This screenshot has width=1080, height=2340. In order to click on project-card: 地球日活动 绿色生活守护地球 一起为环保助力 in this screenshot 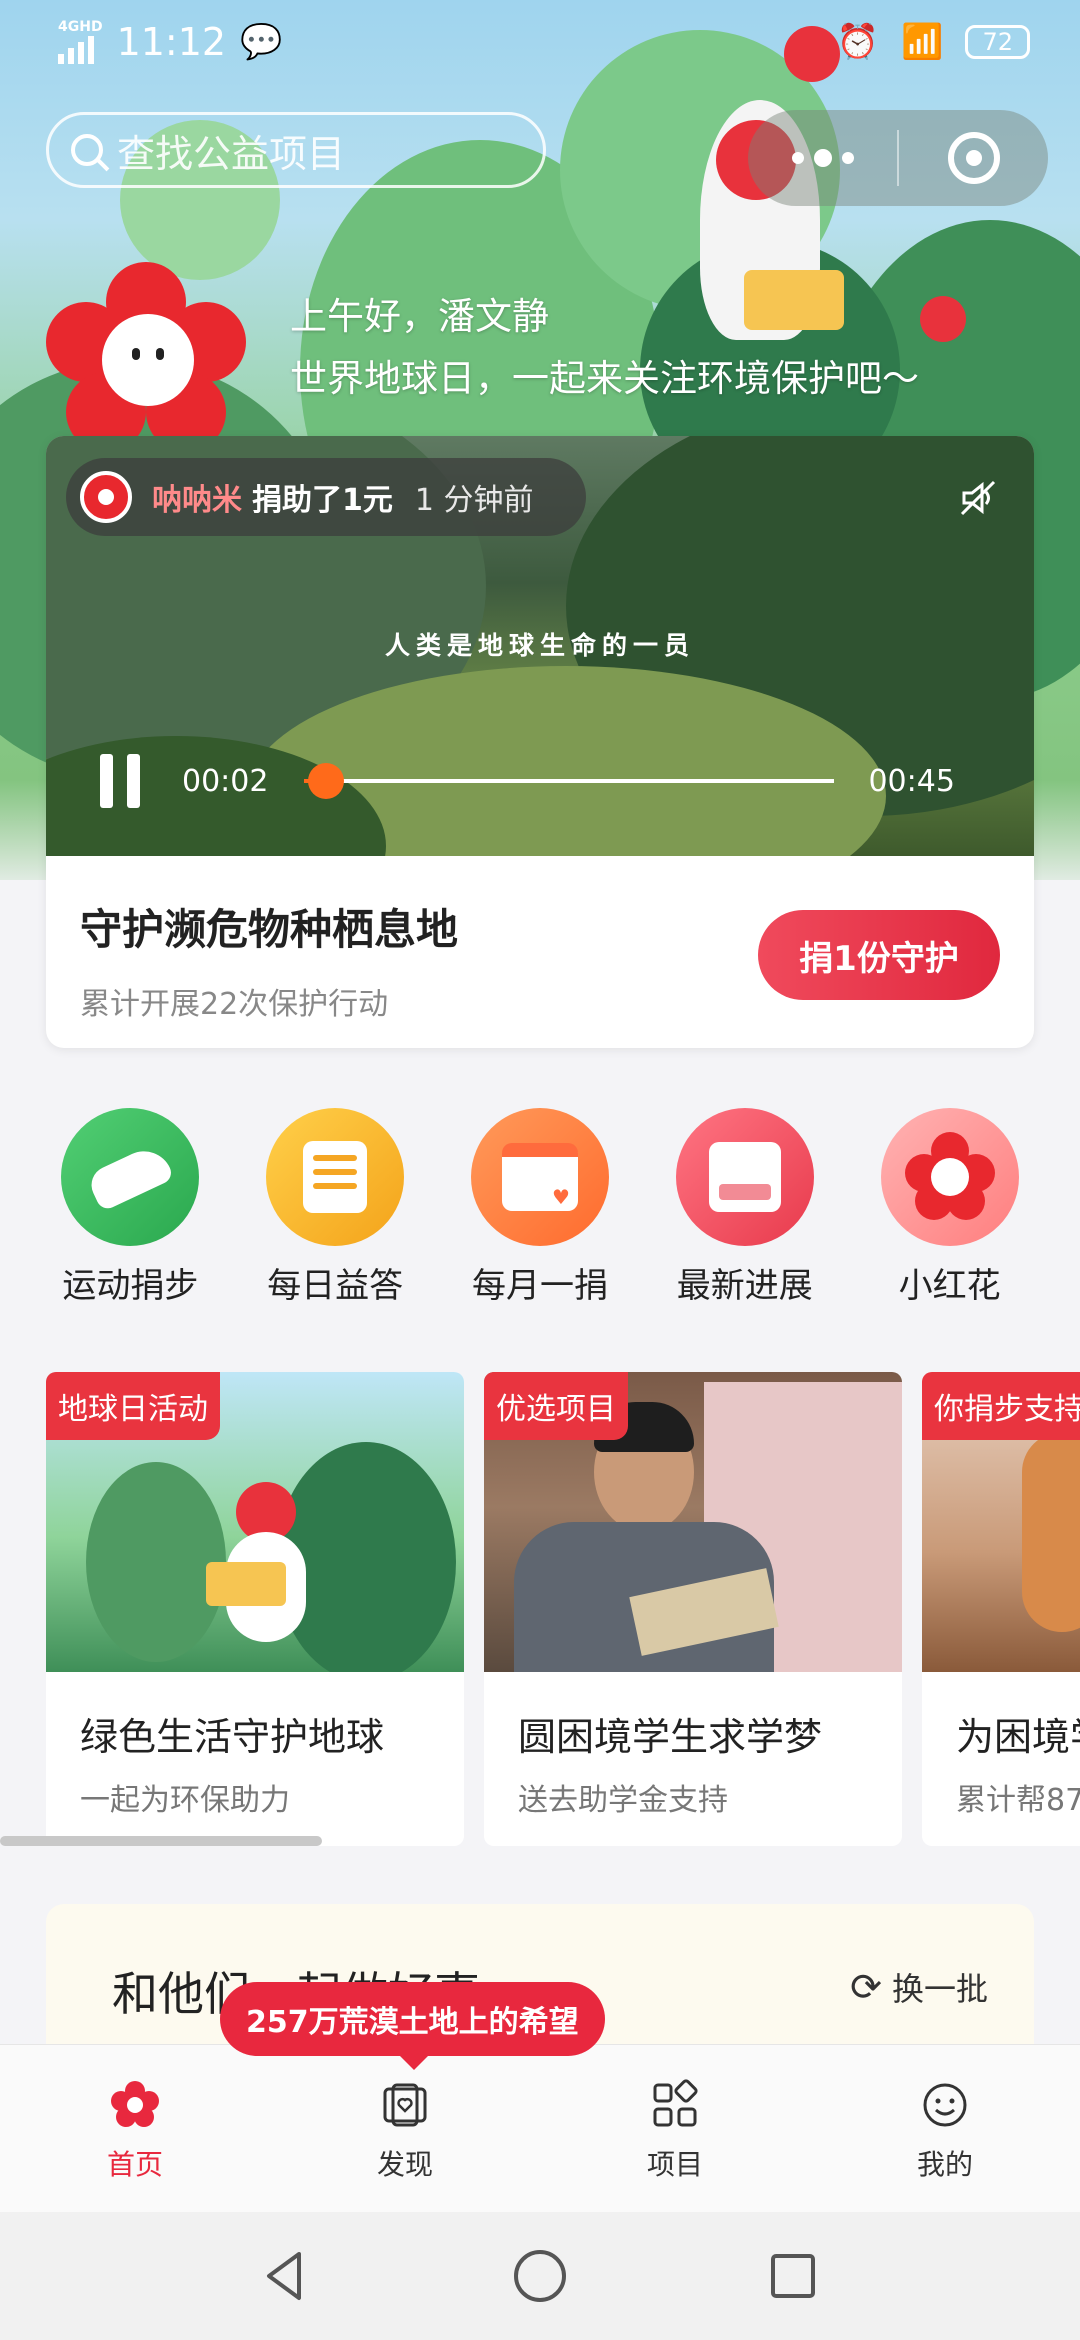, I will do `click(255, 1609)`.